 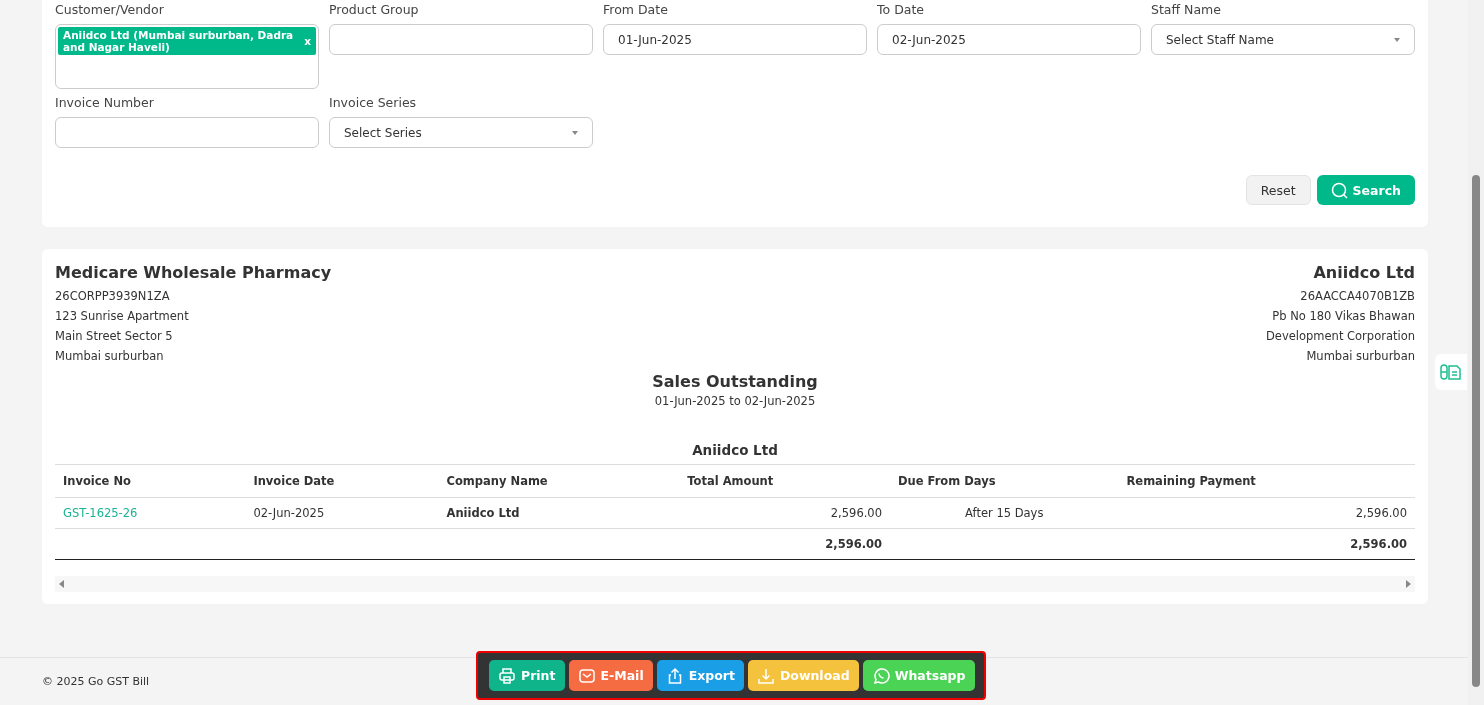 What do you see at coordinates (947, 481) in the screenshot?
I see `column-header: Due From Days` at bounding box center [947, 481].